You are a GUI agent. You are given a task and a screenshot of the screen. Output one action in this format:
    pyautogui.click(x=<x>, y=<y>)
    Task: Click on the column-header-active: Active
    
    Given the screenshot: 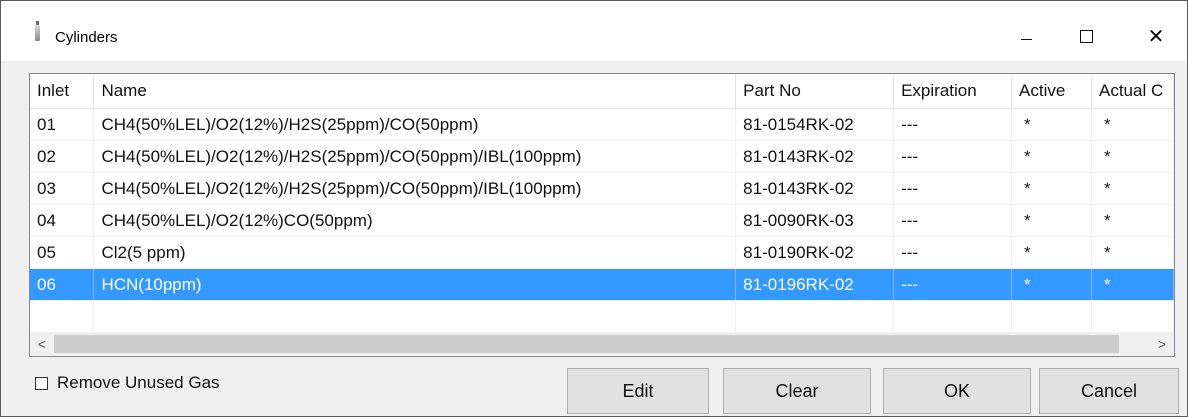 What is the action you would take?
    pyautogui.click(x=1051, y=91)
    